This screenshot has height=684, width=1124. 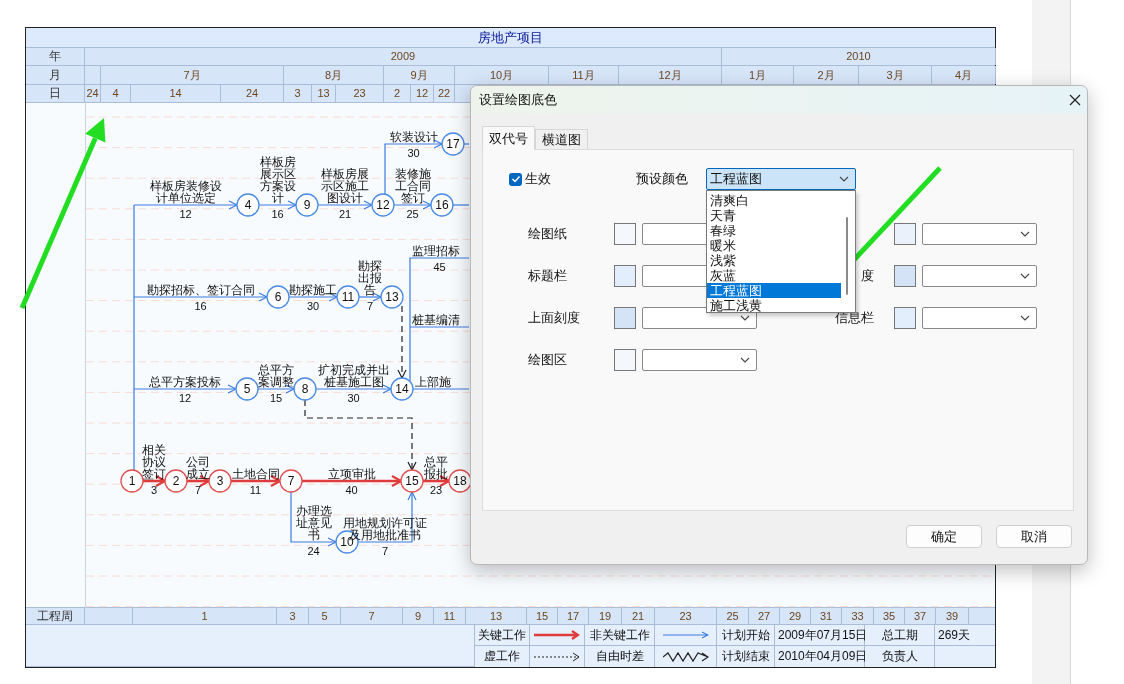 What do you see at coordinates (820, 635) in the screenshot?
I see `info-value: 2009年07月15日` at bounding box center [820, 635].